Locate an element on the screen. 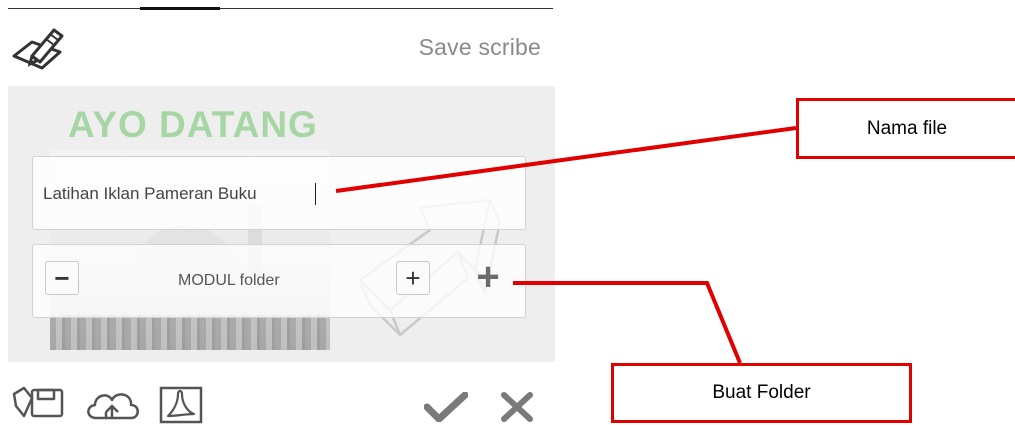  top-divider is located at coordinates (280, 8).